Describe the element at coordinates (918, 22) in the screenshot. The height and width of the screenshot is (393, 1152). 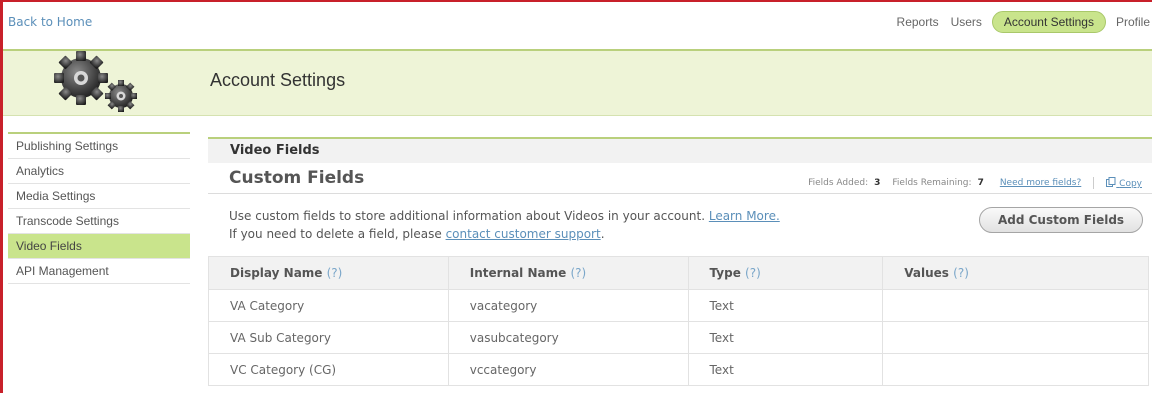
I see `nav-reports: Reports` at that location.